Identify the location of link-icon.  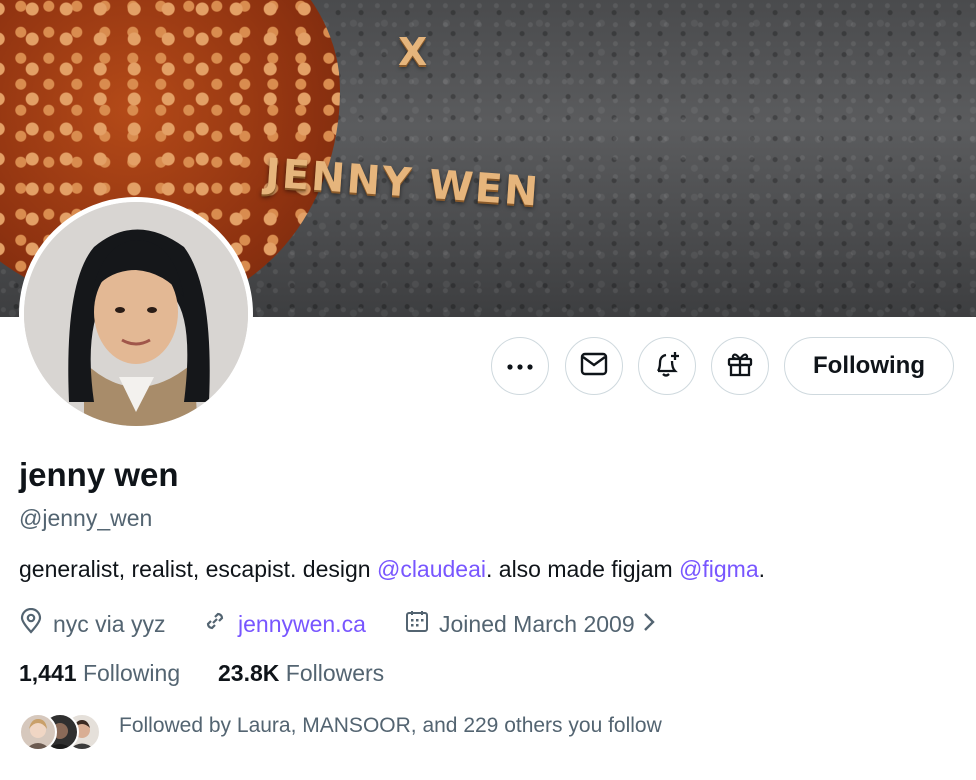
(220, 624).